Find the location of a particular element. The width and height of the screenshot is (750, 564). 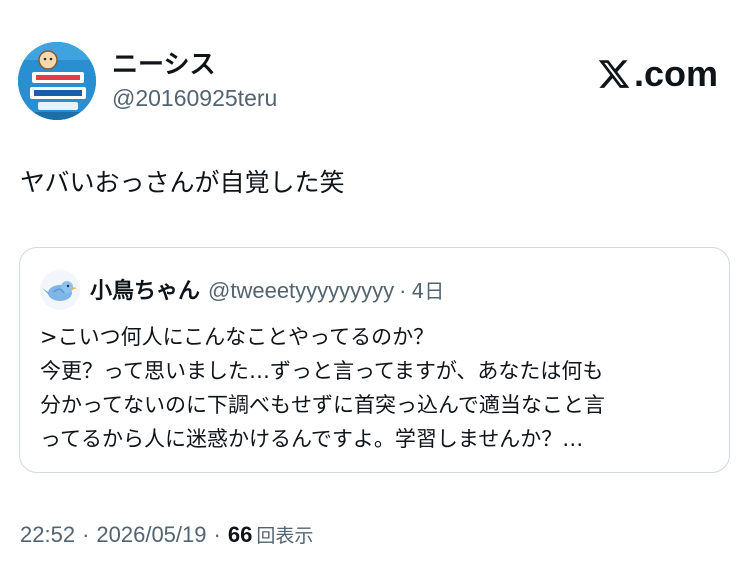

author-display-name: ニーシス is located at coordinates (163, 65).